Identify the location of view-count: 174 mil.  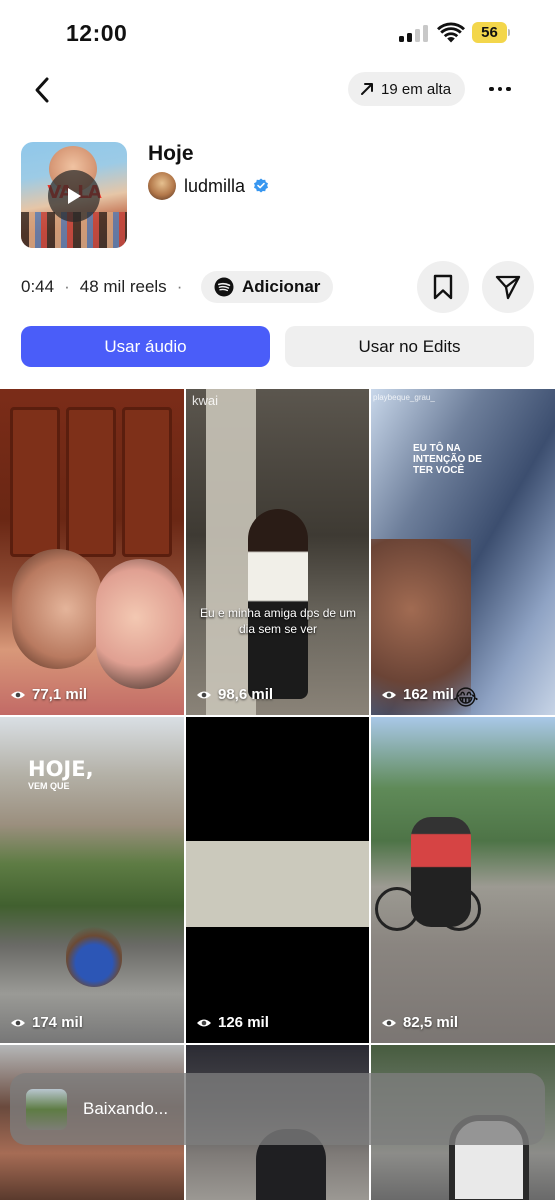
(46, 1022).